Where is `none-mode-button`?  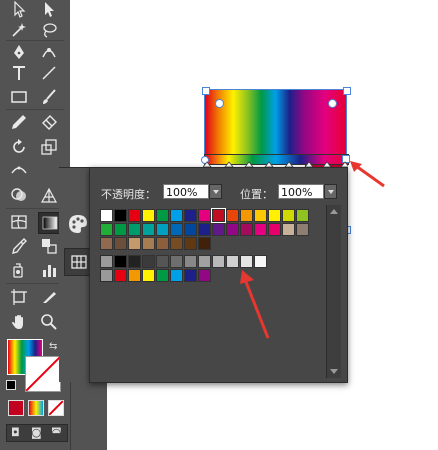
none-mode-button is located at coordinates (56, 408).